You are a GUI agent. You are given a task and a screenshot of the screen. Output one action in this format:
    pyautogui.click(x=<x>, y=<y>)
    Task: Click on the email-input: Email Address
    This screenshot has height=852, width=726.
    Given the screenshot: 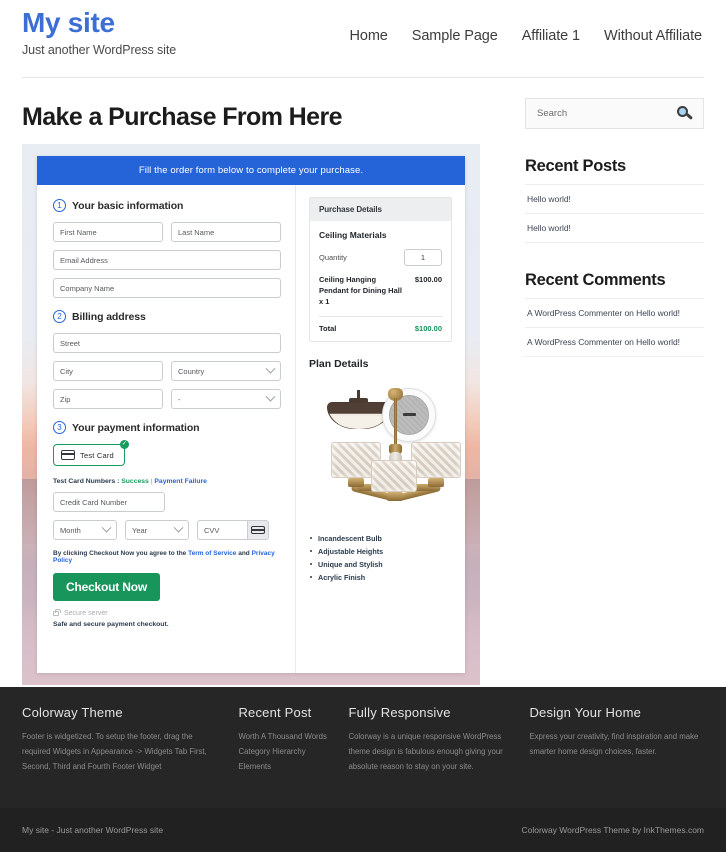 What is the action you would take?
    pyautogui.click(x=167, y=260)
    